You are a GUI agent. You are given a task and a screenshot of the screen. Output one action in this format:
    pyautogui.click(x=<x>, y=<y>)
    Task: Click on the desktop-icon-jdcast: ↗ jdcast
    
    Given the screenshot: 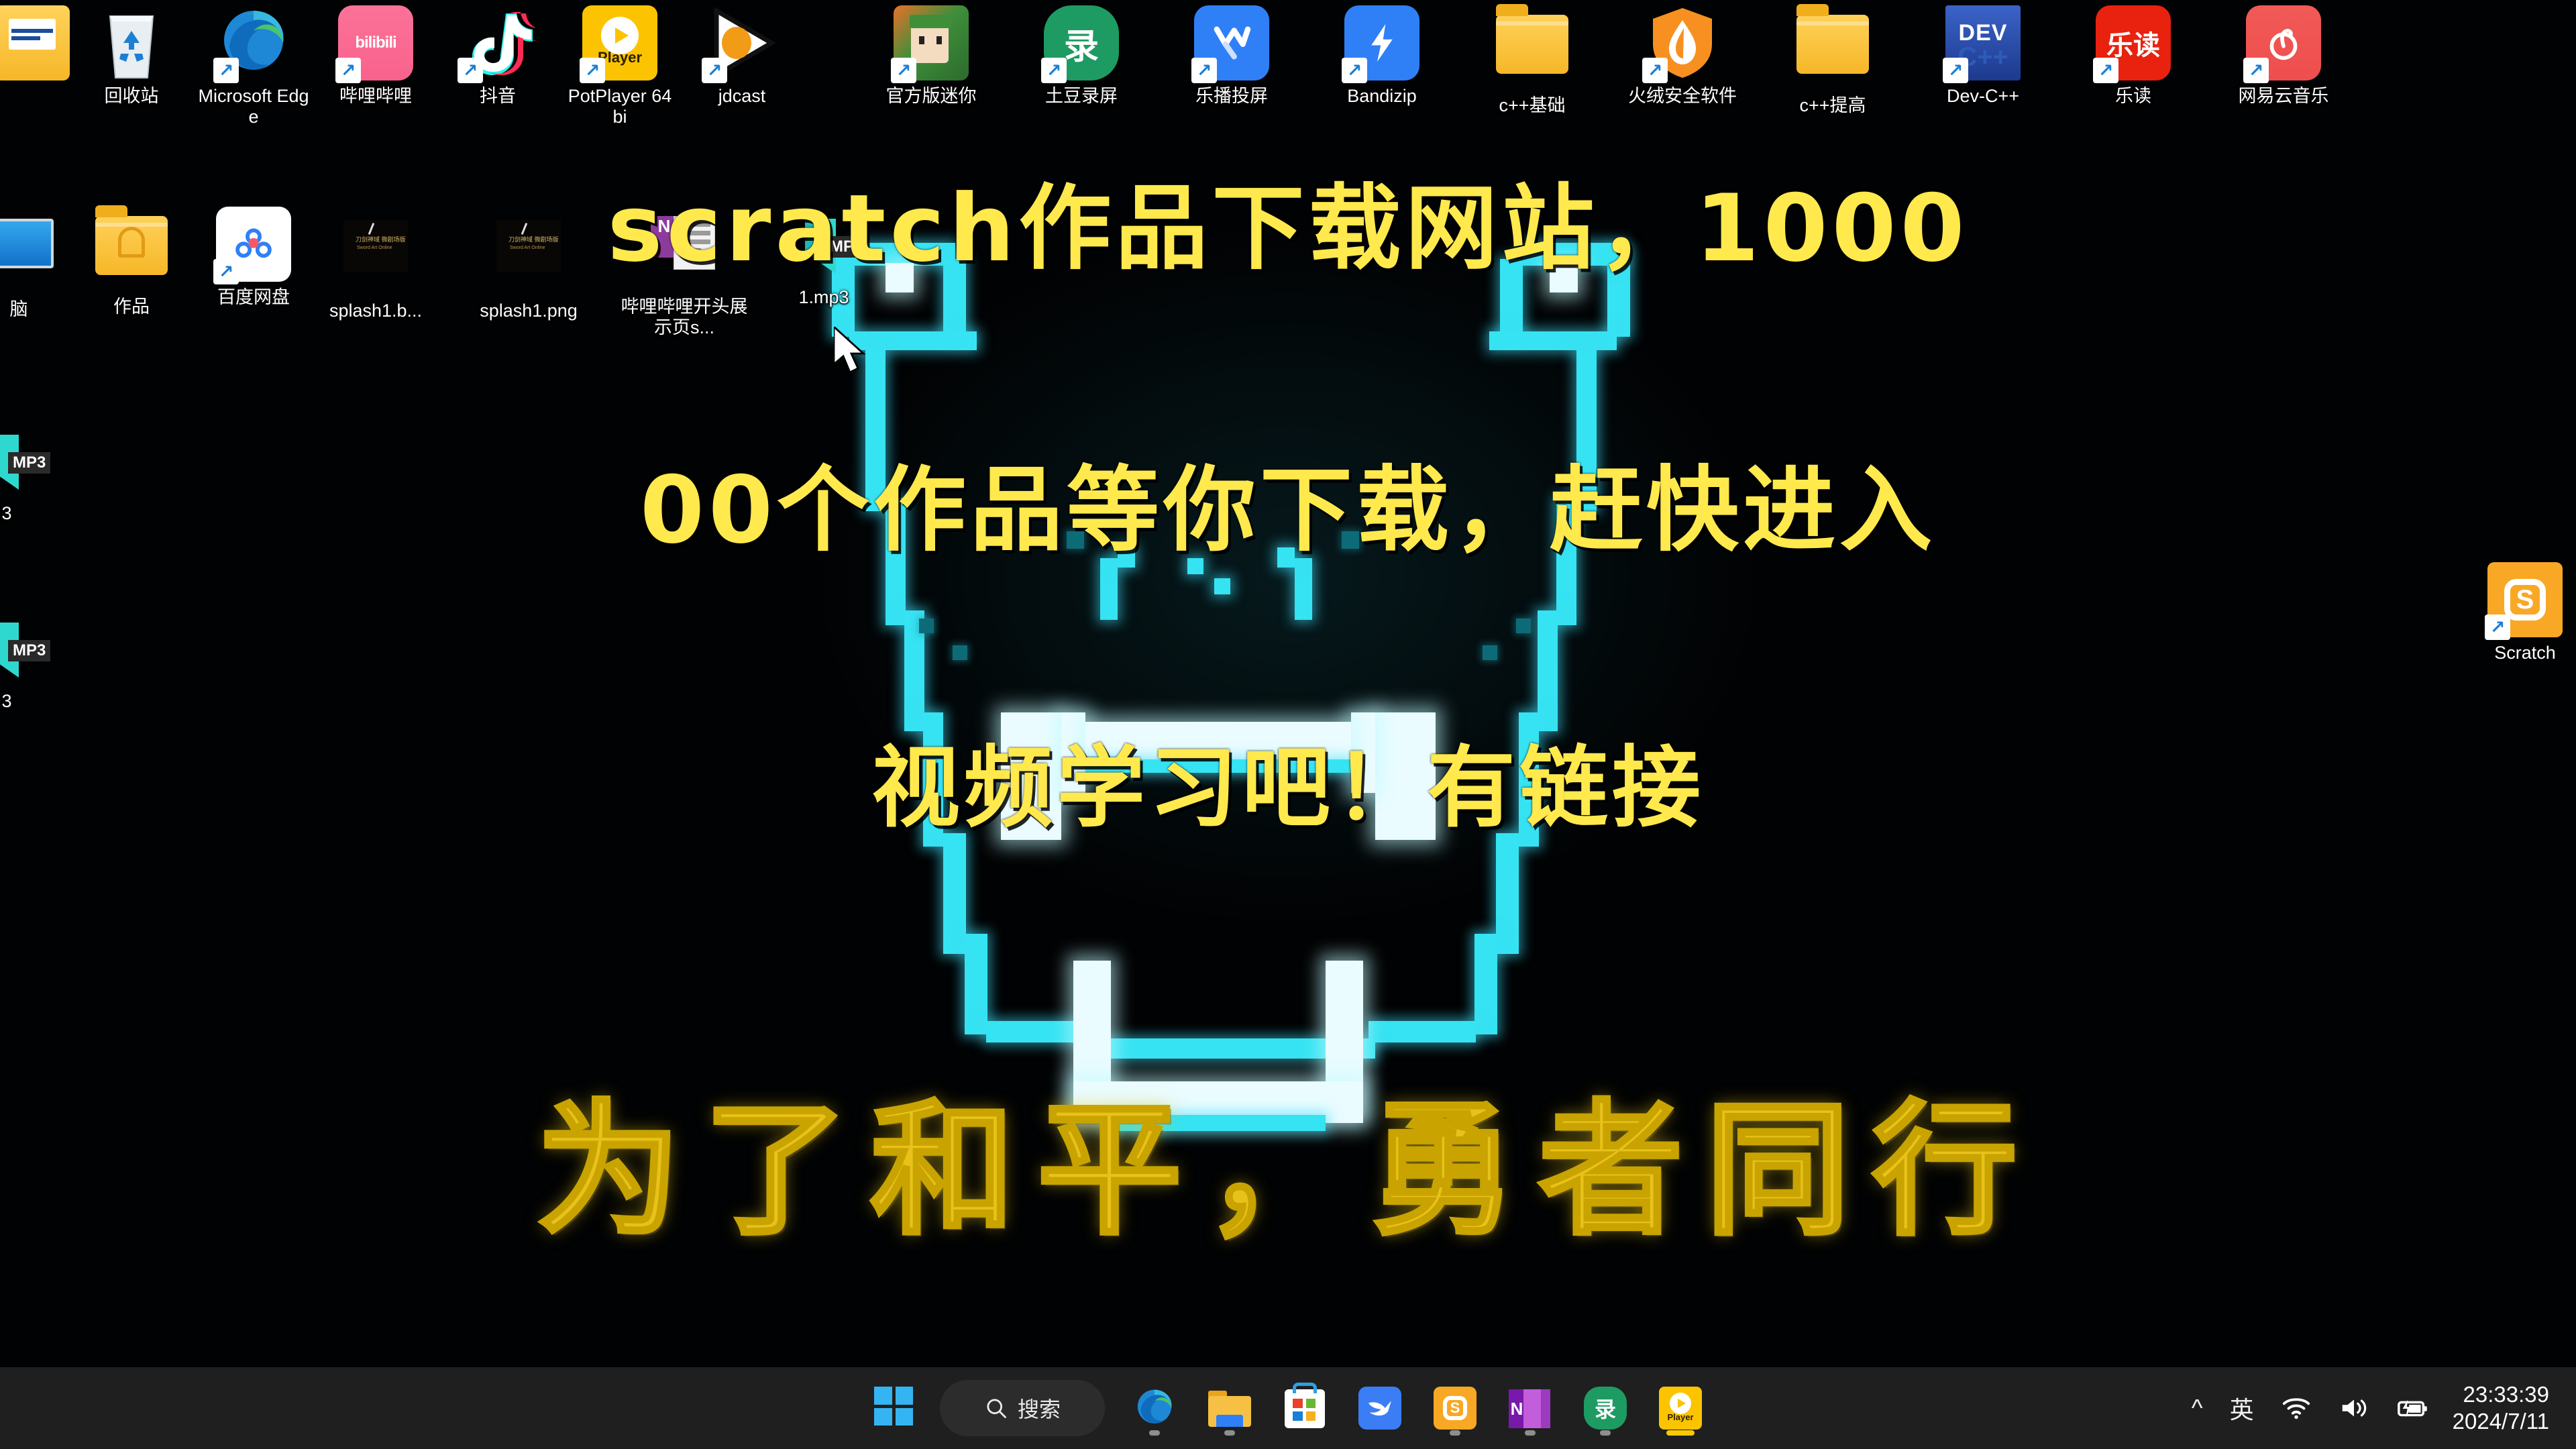 What is the action you would take?
    pyautogui.click(x=742, y=56)
    